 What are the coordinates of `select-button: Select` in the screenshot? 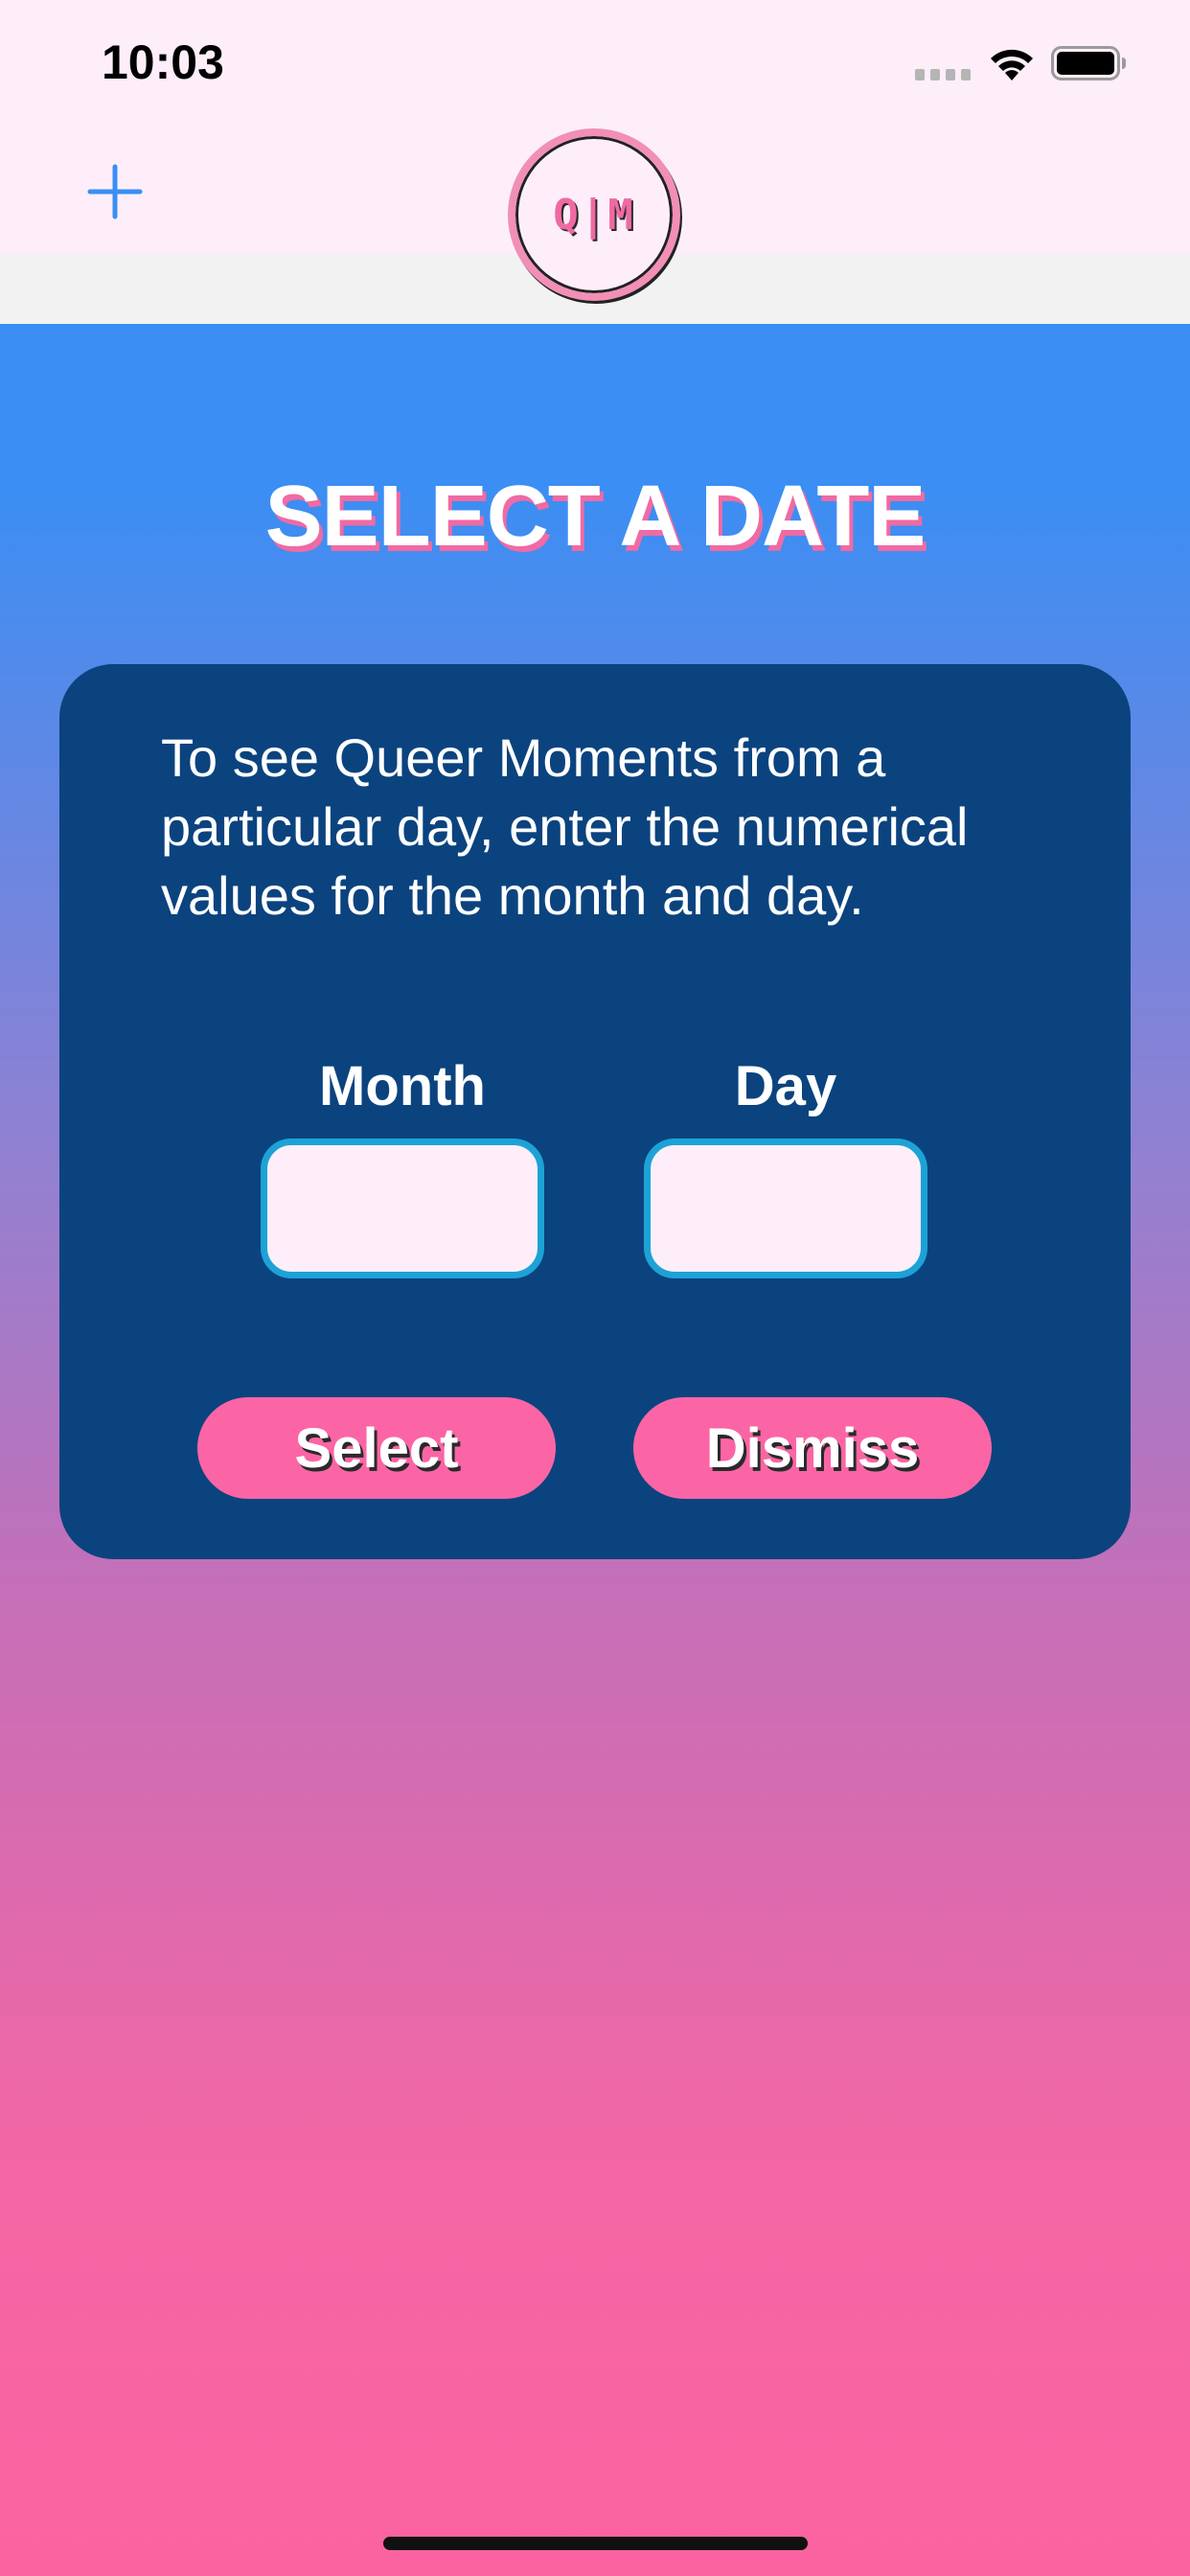 It's located at (377, 1448).